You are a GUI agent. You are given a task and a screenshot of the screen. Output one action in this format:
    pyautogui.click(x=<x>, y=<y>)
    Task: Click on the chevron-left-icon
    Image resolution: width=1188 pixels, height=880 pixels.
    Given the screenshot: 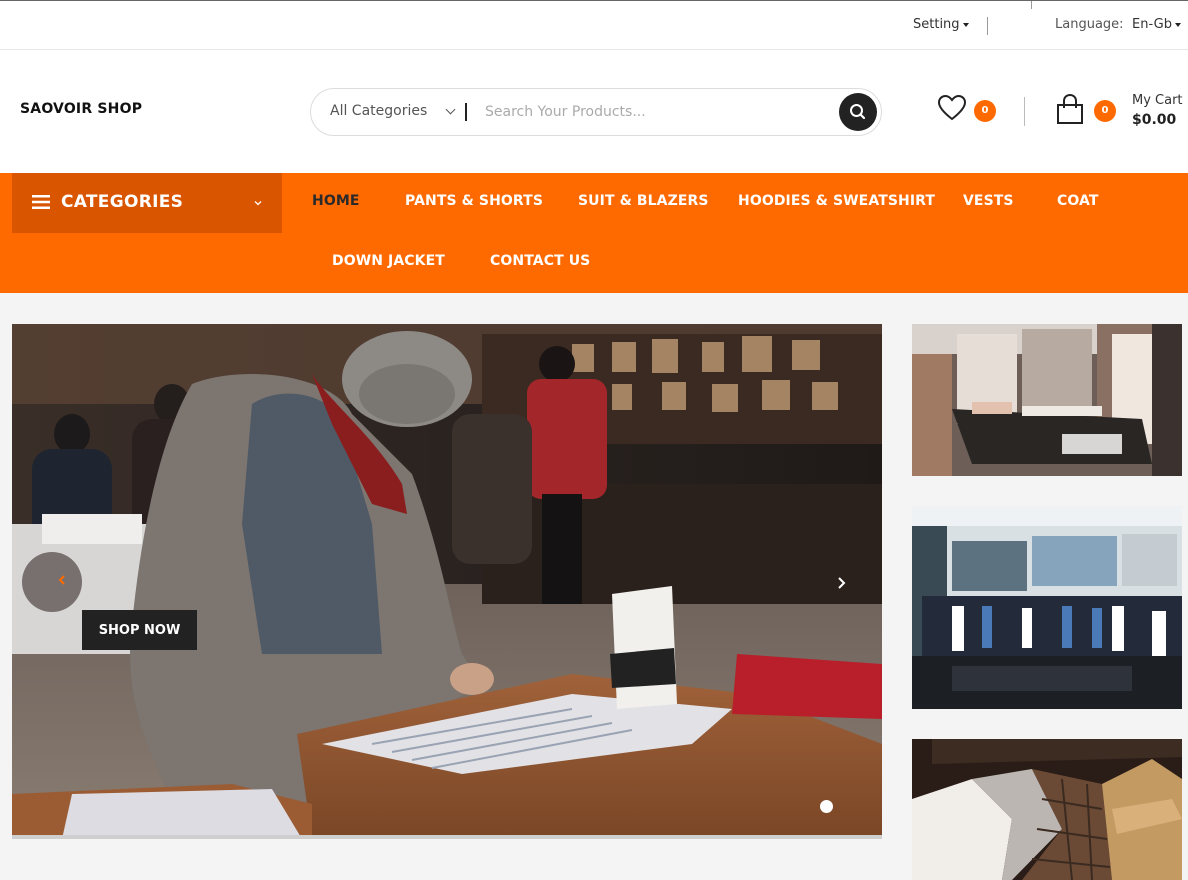 What is the action you would take?
    pyautogui.click(x=61, y=580)
    